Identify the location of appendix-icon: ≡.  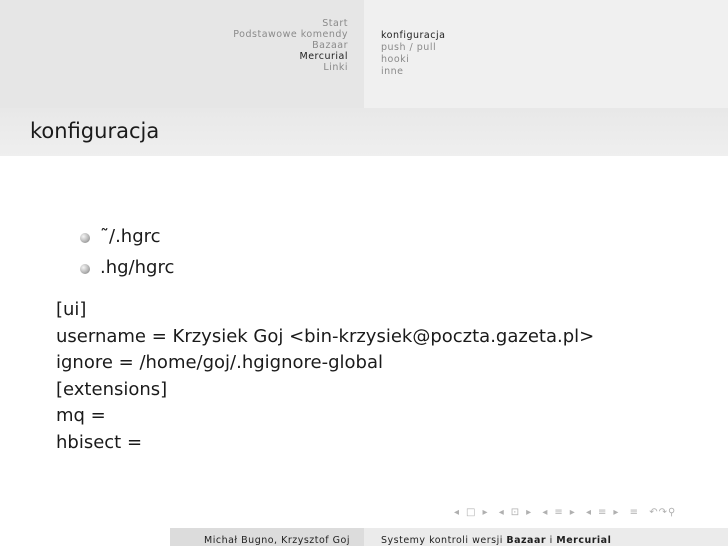
(634, 512).